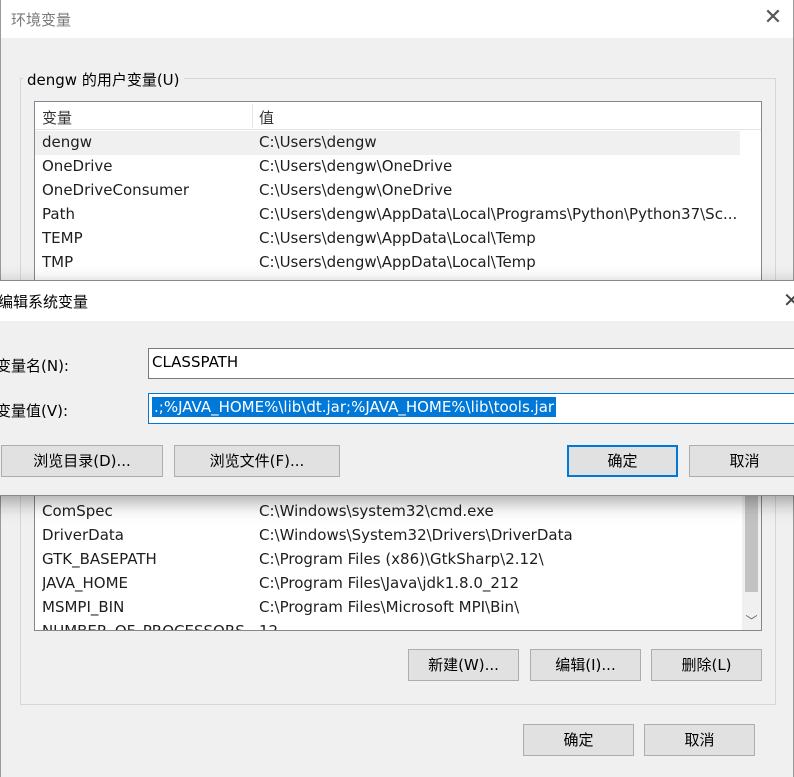 This screenshot has width=794, height=777. What do you see at coordinates (741, 461) in the screenshot?
I see `dialog-cancel-button: 取消` at bounding box center [741, 461].